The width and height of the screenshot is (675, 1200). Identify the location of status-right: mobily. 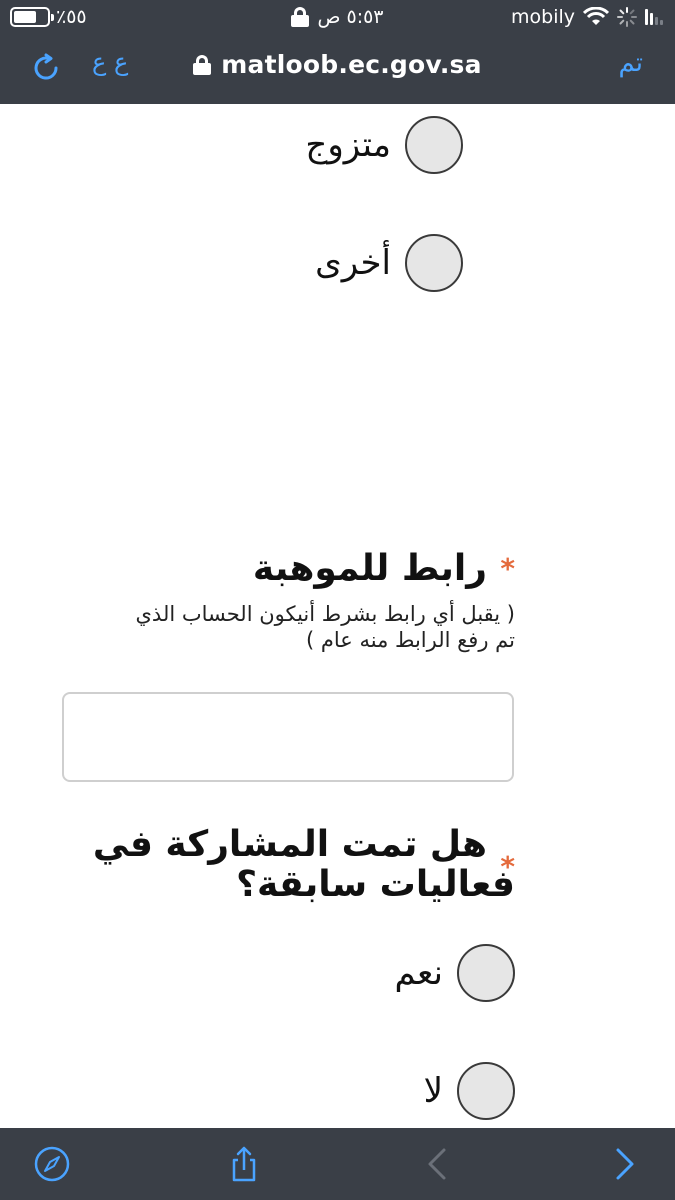
(587, 17).